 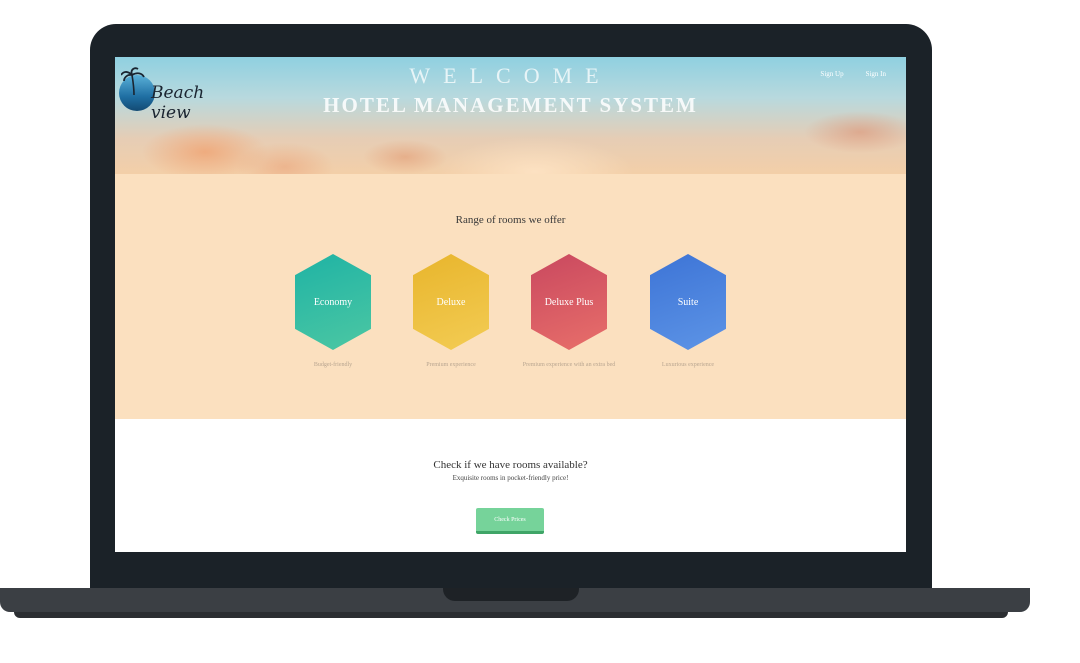 What do you see at coordinates (510, 465) in the screenshot?
I see `availability-title: Check if we have rooms available?` at bounding box center [510, 465].